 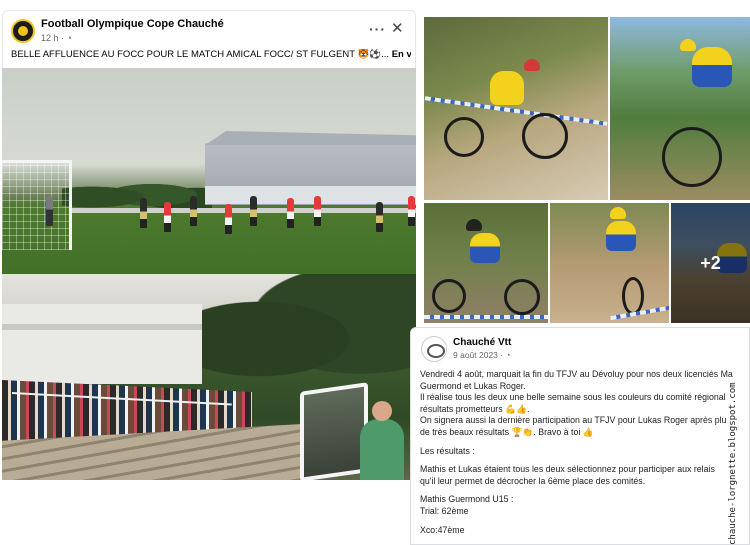 I want to click on results-title: Les résultats :, so click(x=447, y=450).